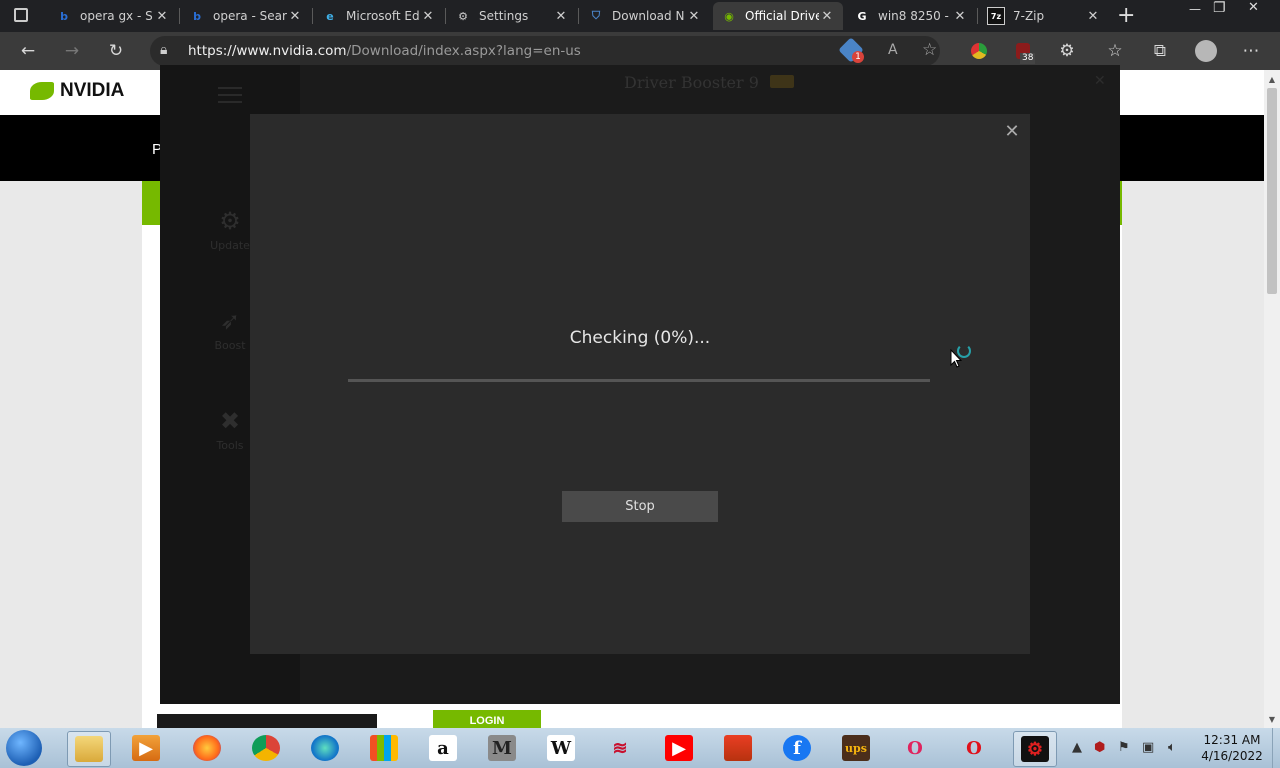  I want to click on opera-gx-app-icon: O, so click(915, 748).